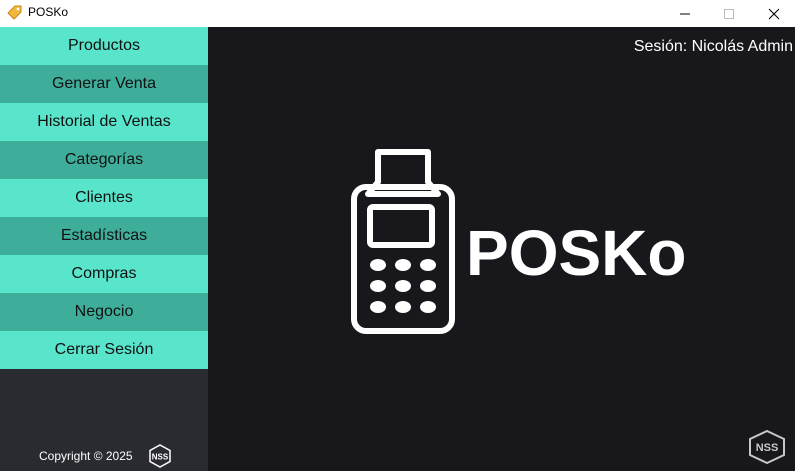 This screenshot has width=795, height=471. I want to click on window-title: POSKo, so click(48, 12).